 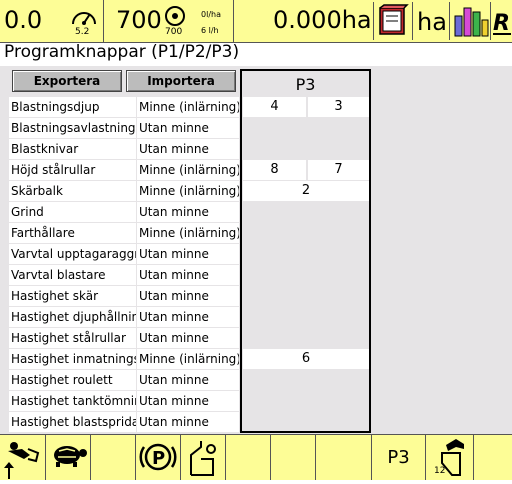 I want to click on turtle-icon, so click(x=70, y=456).